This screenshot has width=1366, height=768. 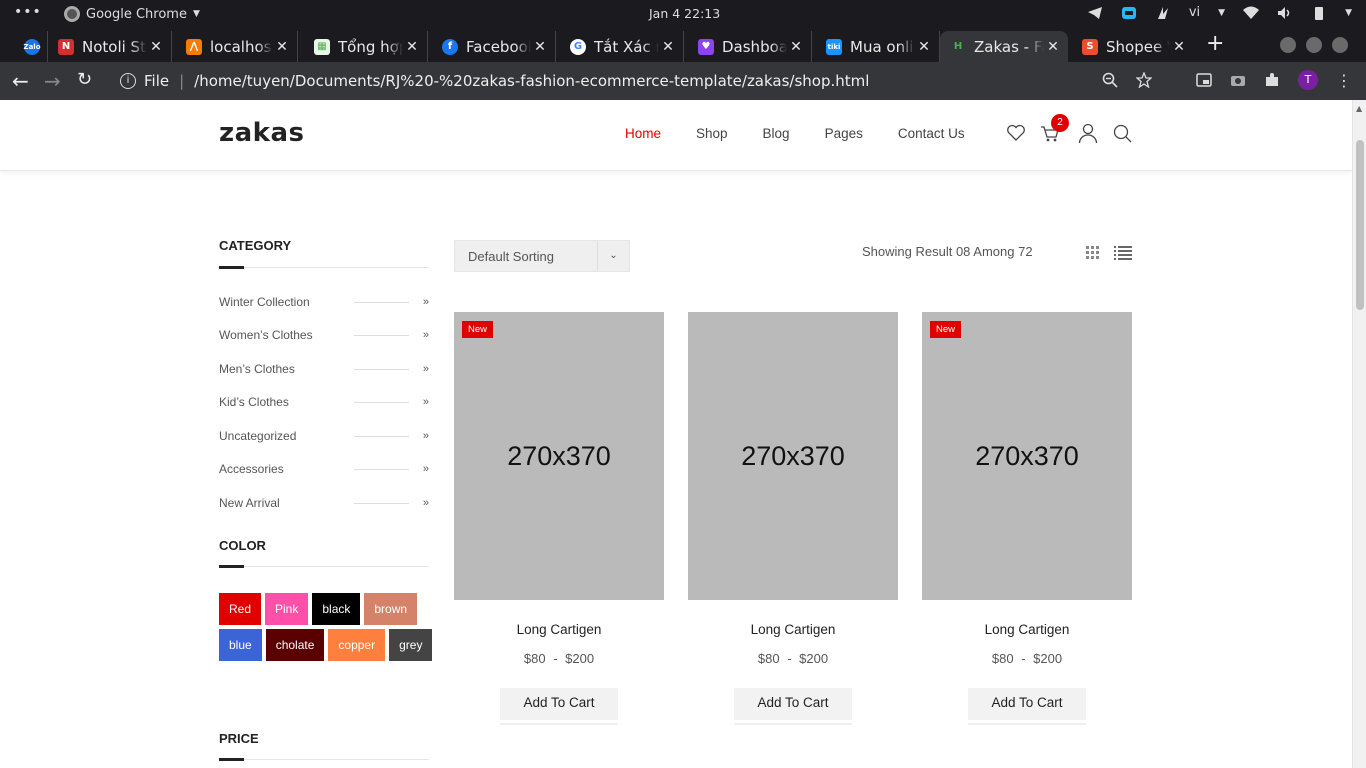 What do you see at coordinates (336, 609) in the screenshot?
I see `color-swatch-black: black` at bounding box center [336, 609].